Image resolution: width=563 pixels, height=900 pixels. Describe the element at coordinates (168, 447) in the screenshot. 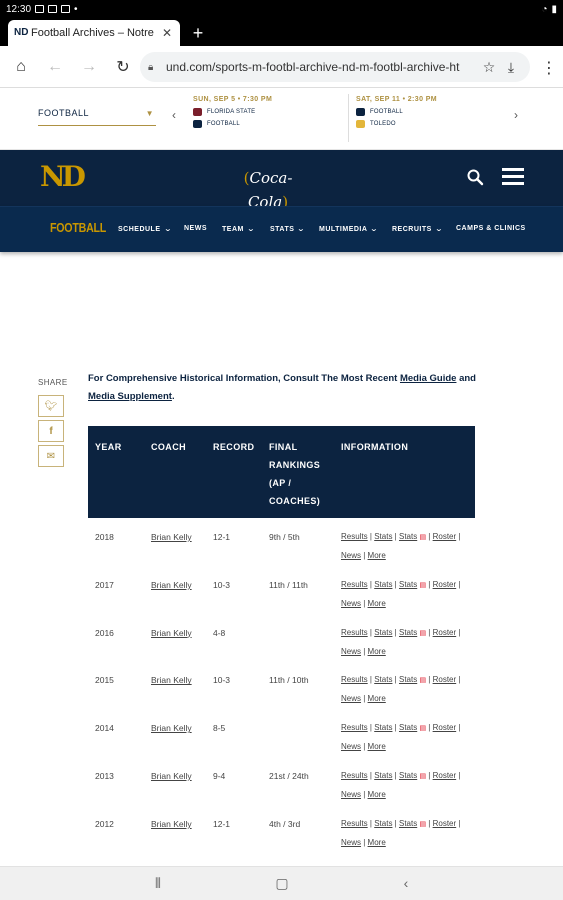

I see `header-coach: COACH` at that location.